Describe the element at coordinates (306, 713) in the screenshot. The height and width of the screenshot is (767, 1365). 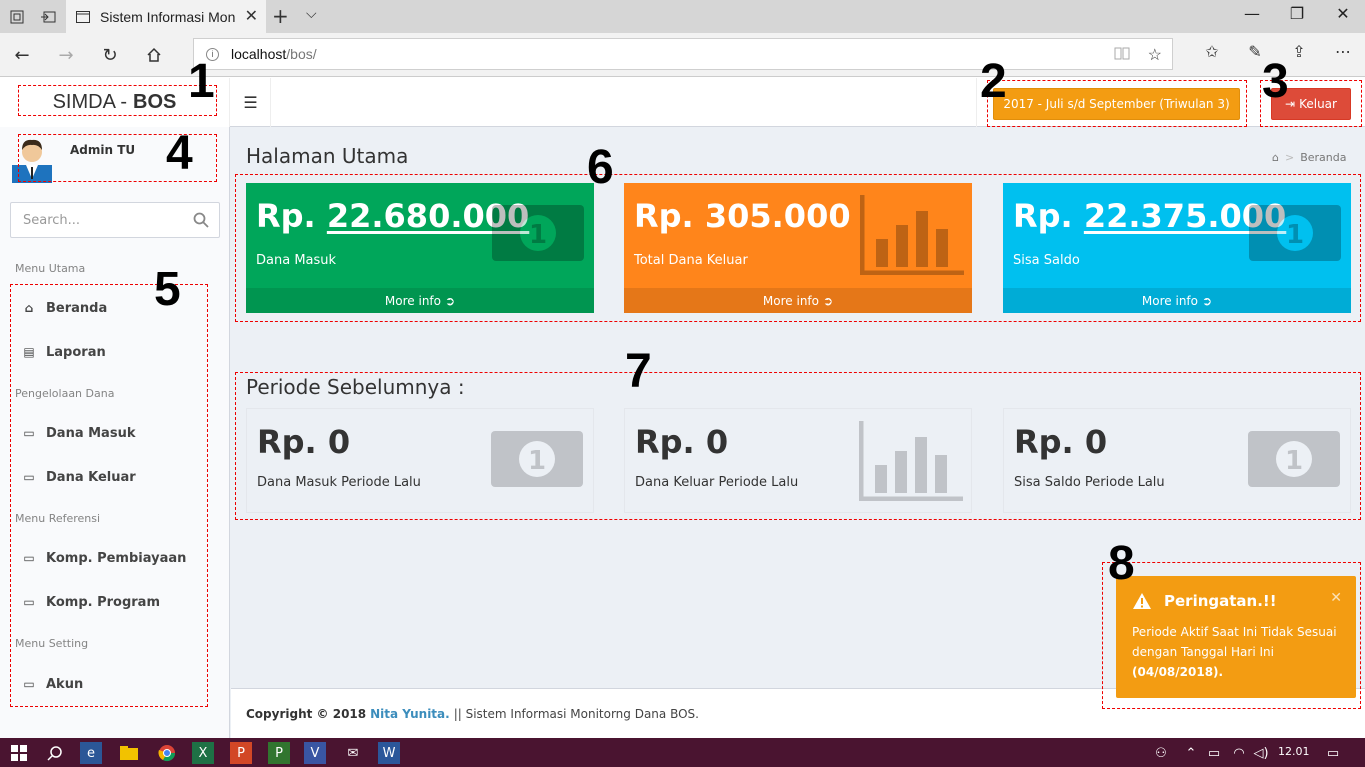
I see `footer-copyright: Copyright © 2018` at that location.